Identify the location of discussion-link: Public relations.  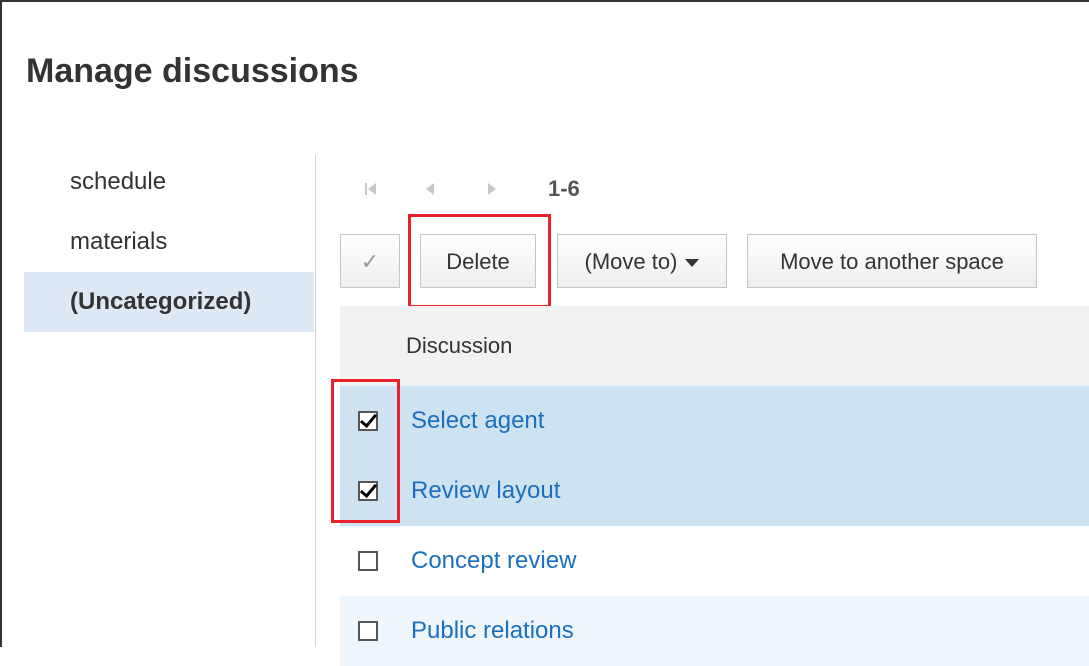
(492, 631).